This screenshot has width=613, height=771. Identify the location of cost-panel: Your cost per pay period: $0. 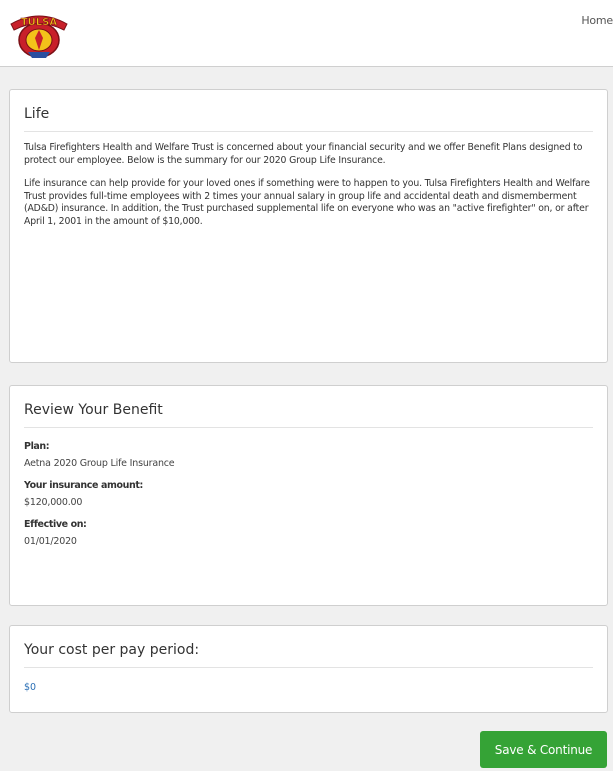
(308, 669).